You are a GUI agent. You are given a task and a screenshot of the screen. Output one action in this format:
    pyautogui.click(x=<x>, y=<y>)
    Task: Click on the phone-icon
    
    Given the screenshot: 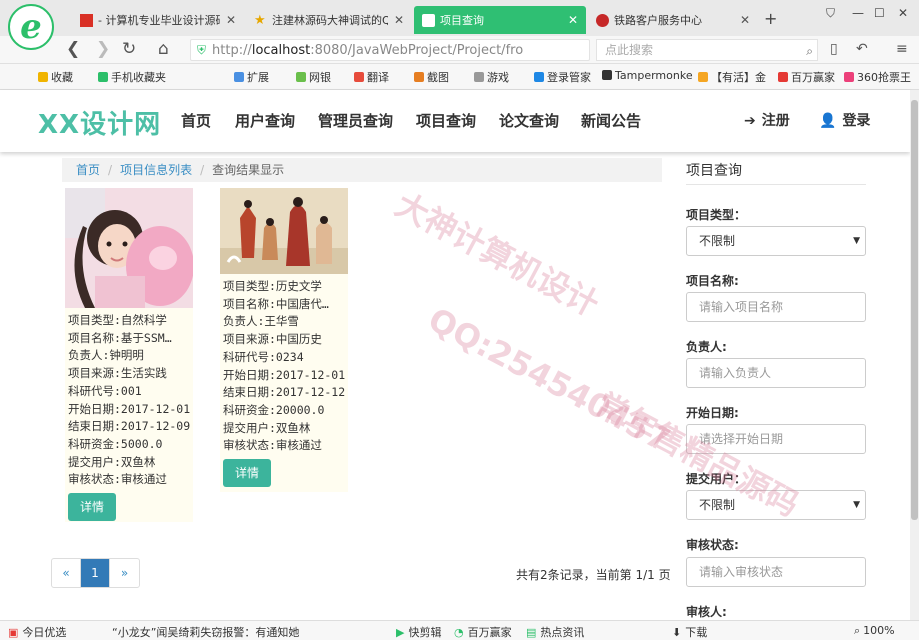 What is the action you would take?
    pyautogui.click(x=103, y=77)
    